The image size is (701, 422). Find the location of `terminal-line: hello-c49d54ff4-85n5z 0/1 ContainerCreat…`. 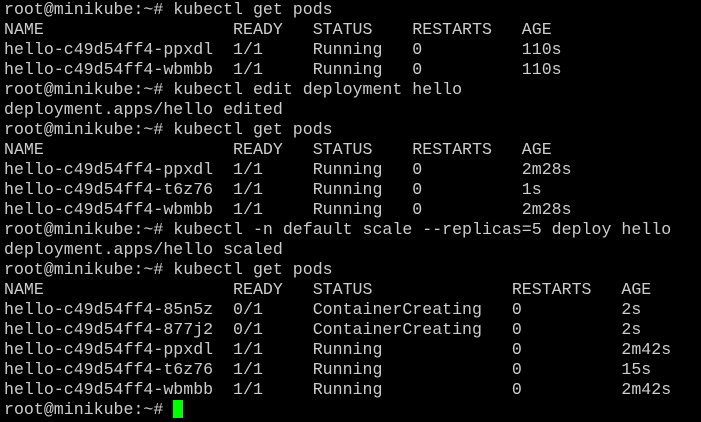

terminal-line: hello-c49d54ff4-85n5z 0/1 ContainerCreat… is located at coordinates (323, 309).